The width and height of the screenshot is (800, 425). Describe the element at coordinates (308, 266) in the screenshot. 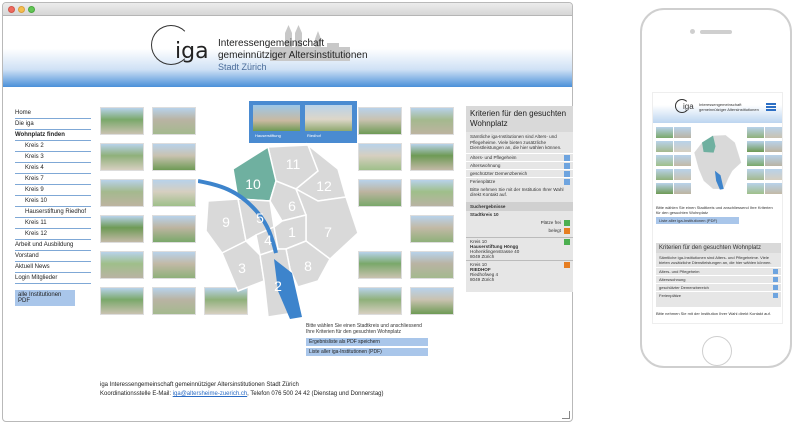

I see `district-label-8: 8` at that location.